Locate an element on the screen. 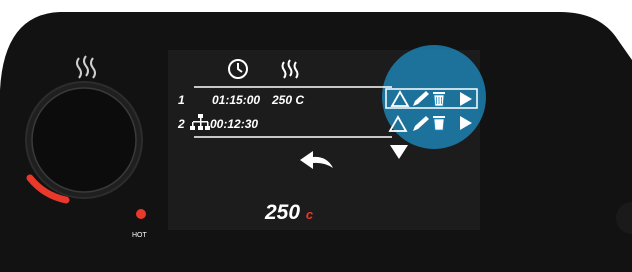 The width and height of the screenshot is (632, 272). current-temp-unit: c is located at coordinates (309, 214).